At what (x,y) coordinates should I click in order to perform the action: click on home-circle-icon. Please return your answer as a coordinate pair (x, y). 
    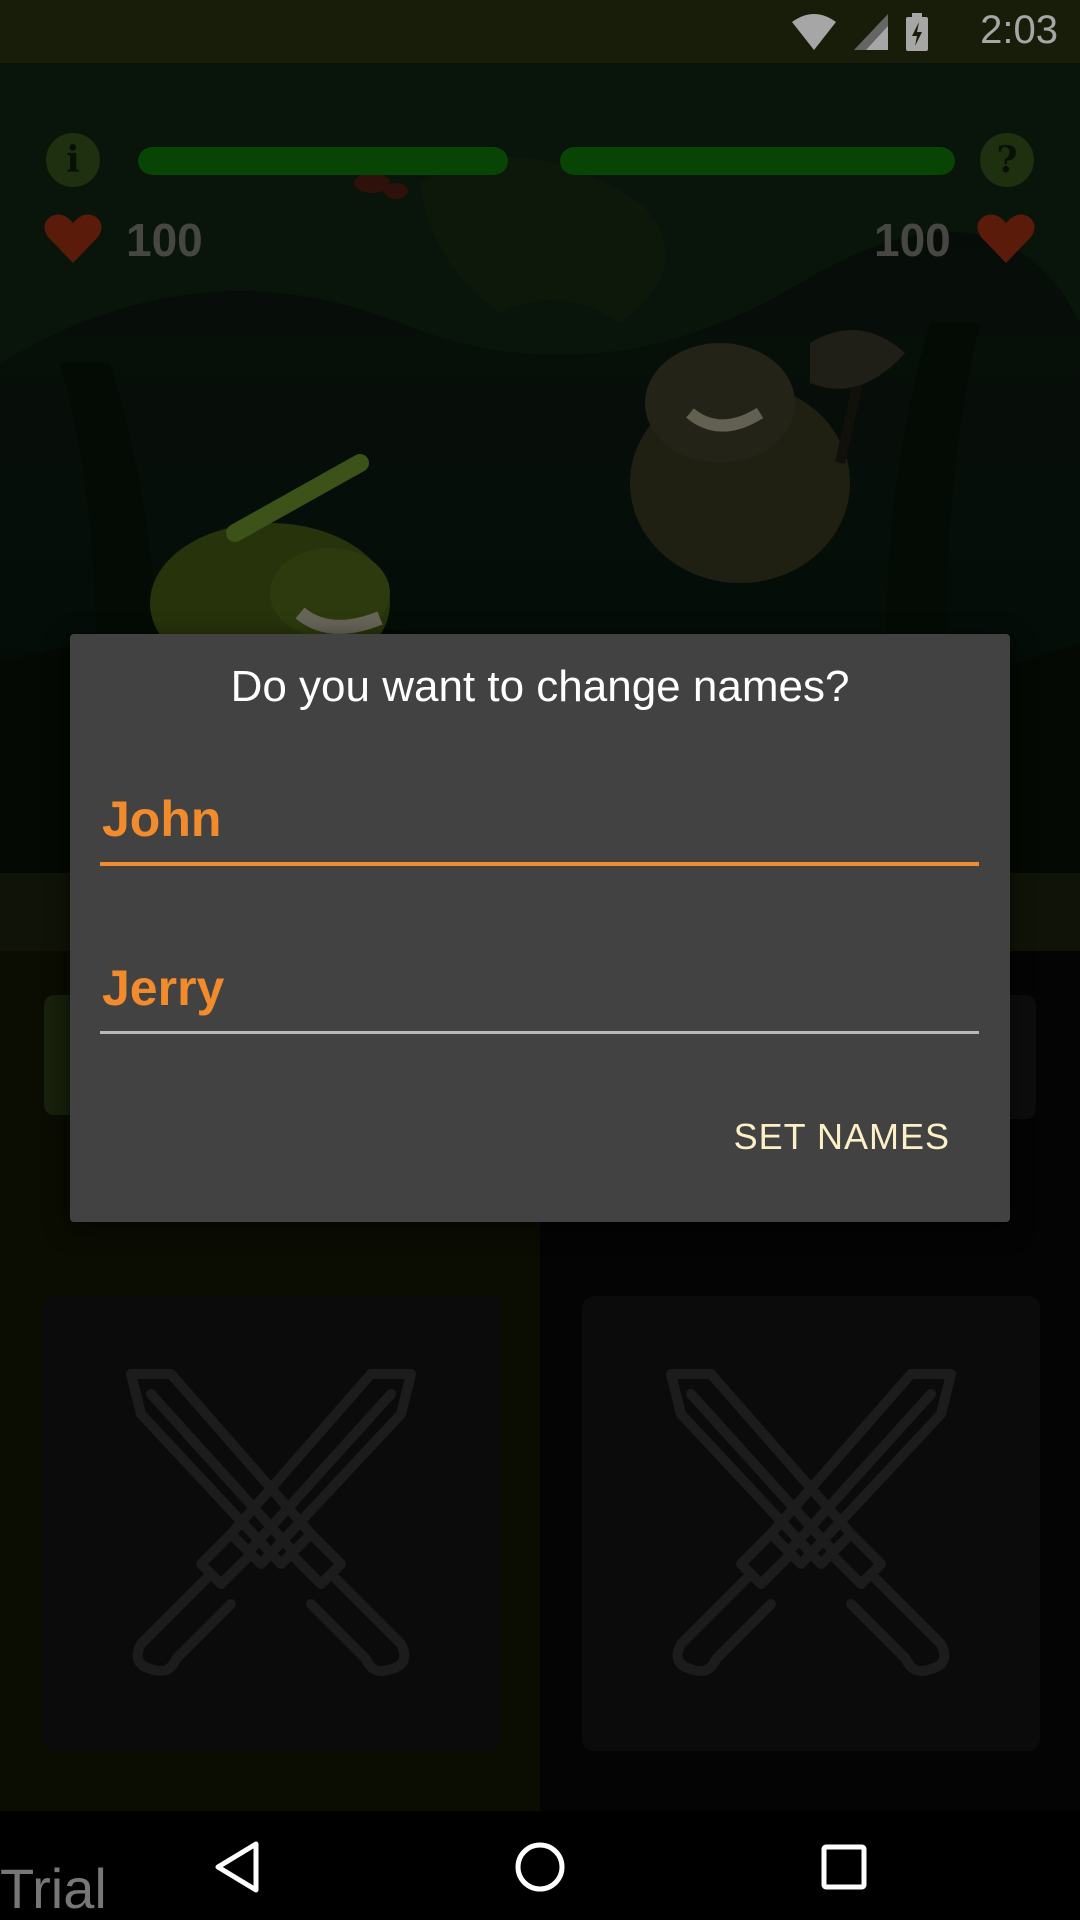
    Looking at the image, I should click on (540, 1867).